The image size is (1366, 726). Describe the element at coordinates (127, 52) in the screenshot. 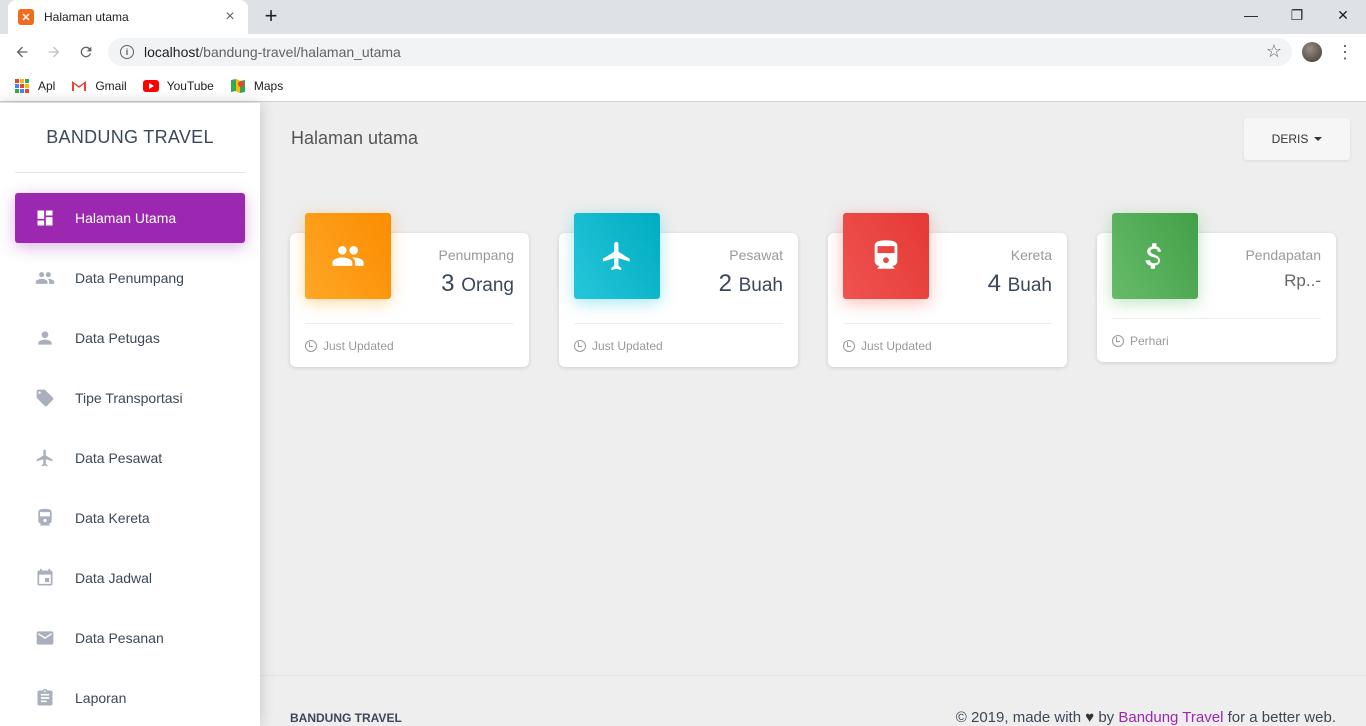

I see `info-icon: i` at that location.